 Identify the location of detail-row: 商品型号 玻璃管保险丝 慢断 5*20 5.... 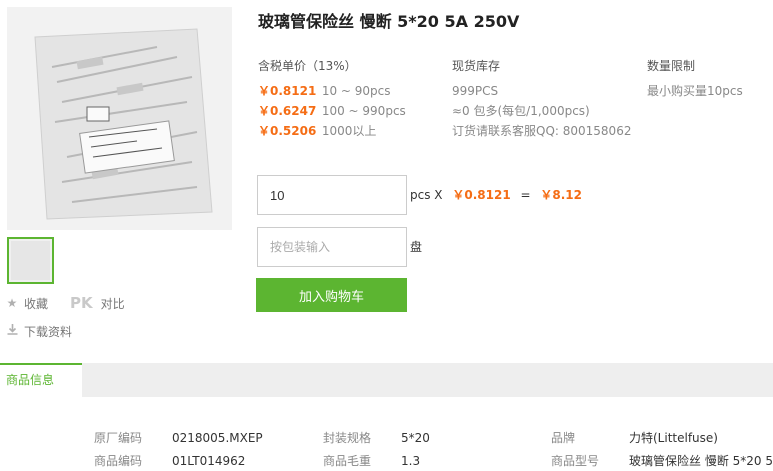
(662, 462).